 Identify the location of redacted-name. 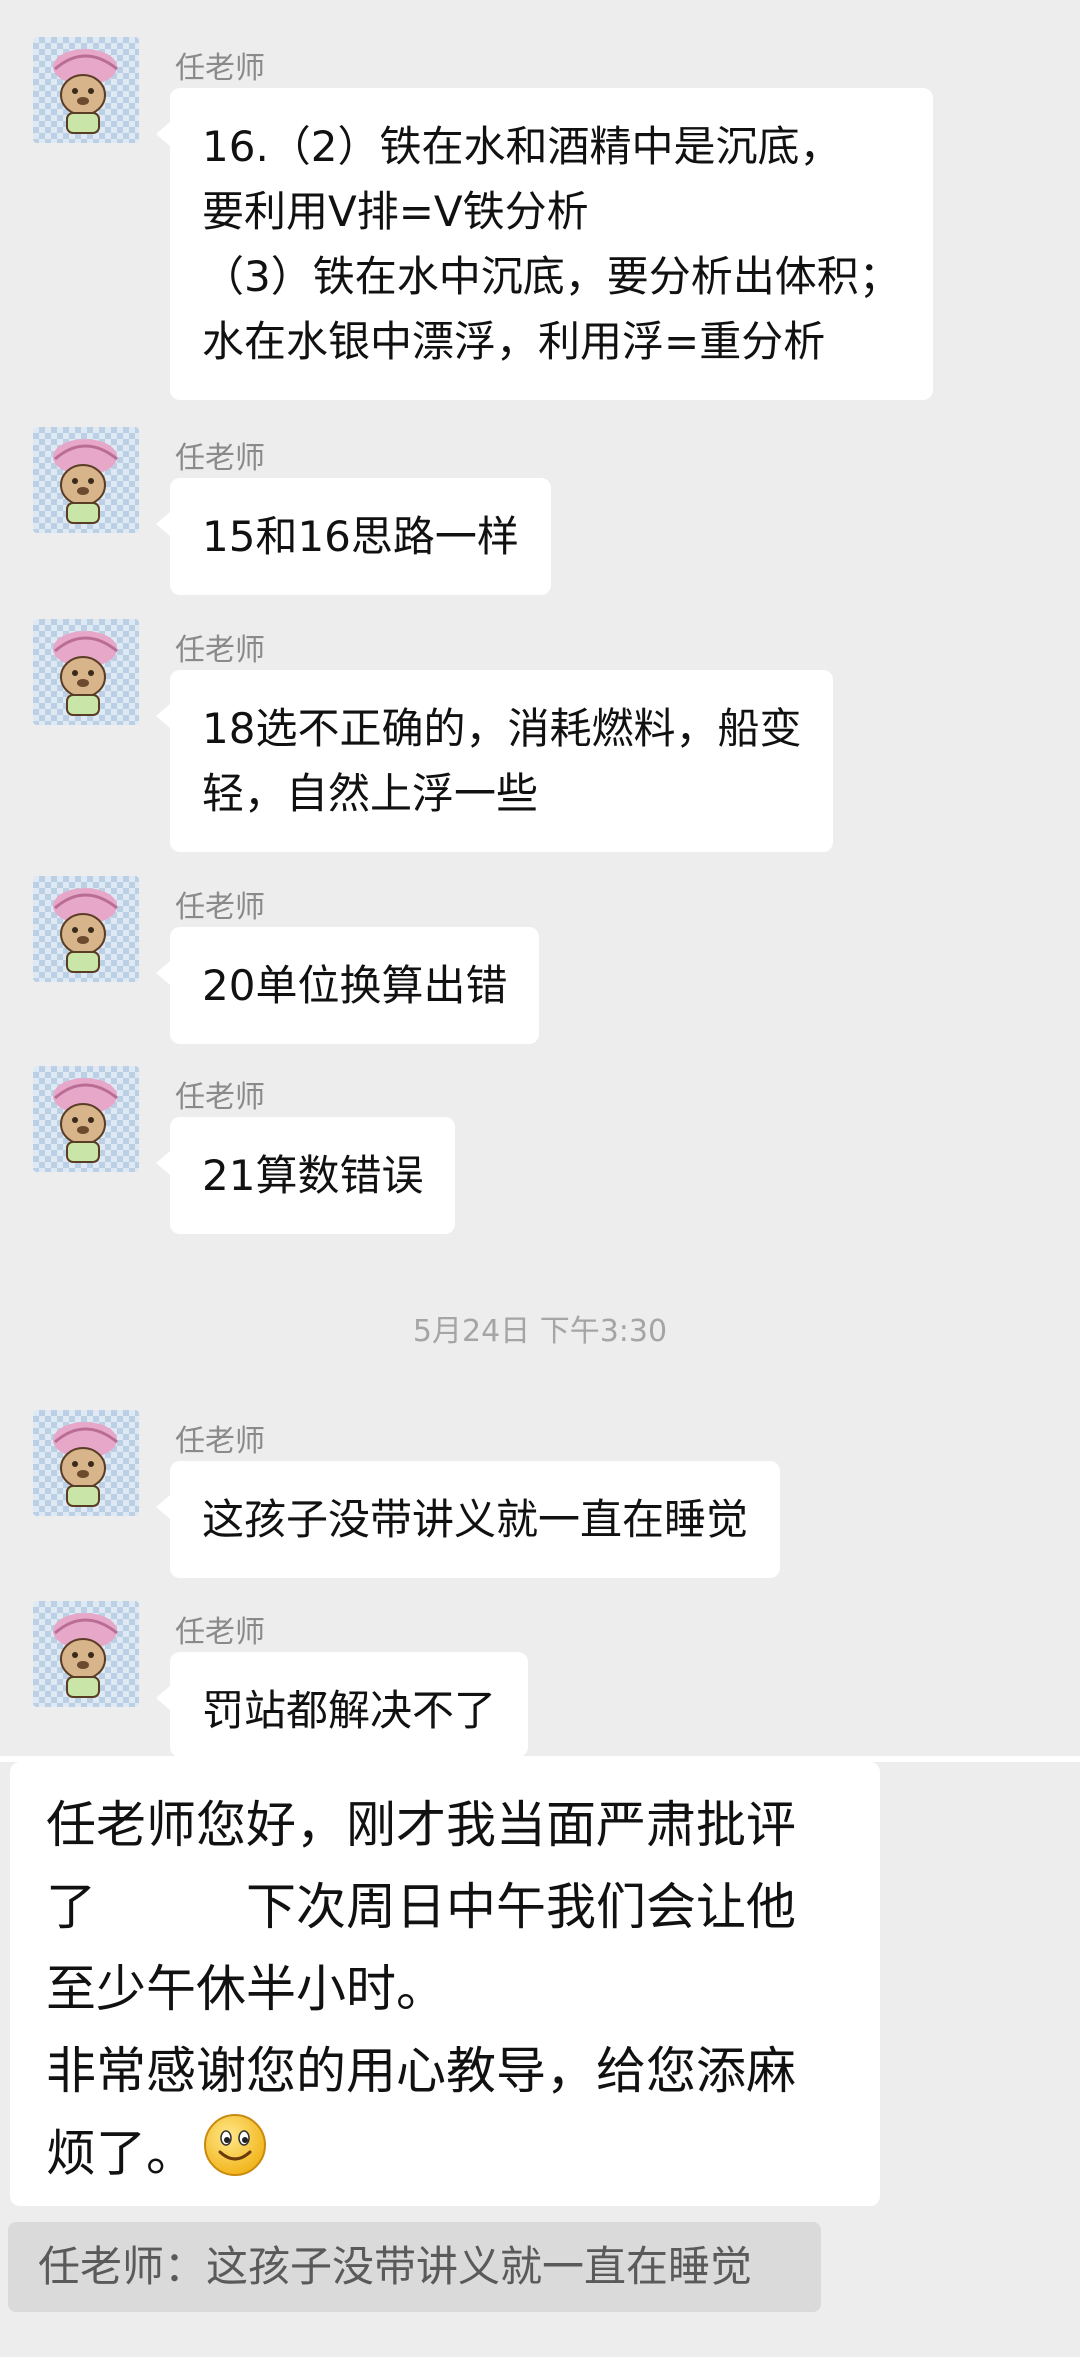
(171, 1910).